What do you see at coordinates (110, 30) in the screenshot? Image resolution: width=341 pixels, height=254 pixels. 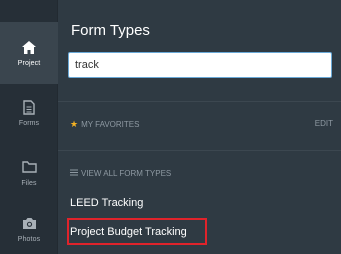 I see `page-title: Form Types` at bounding box center [110, 30].